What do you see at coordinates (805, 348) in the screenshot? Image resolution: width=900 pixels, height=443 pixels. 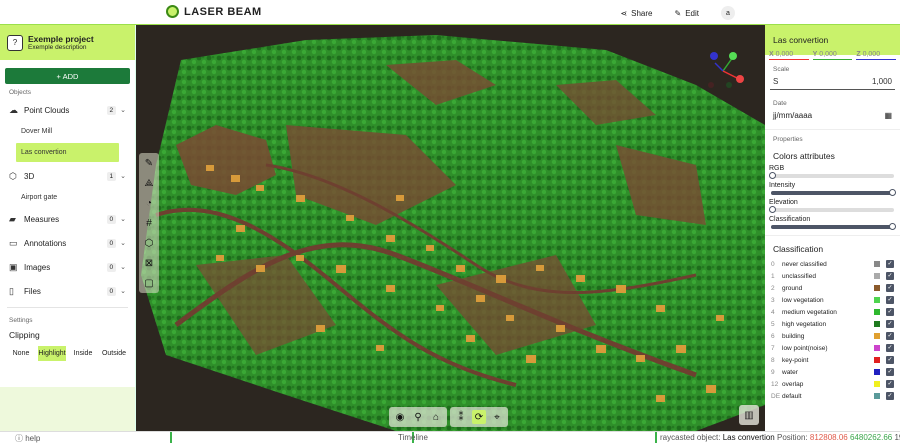 I see `class-name: low point(noise)` at bounding box center [805, 348].